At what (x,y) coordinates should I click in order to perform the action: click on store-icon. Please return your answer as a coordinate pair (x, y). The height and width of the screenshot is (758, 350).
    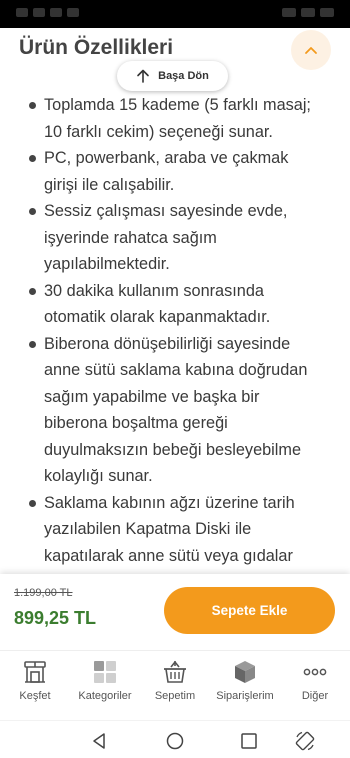
    Looking at the image, I should click on (35, 672).